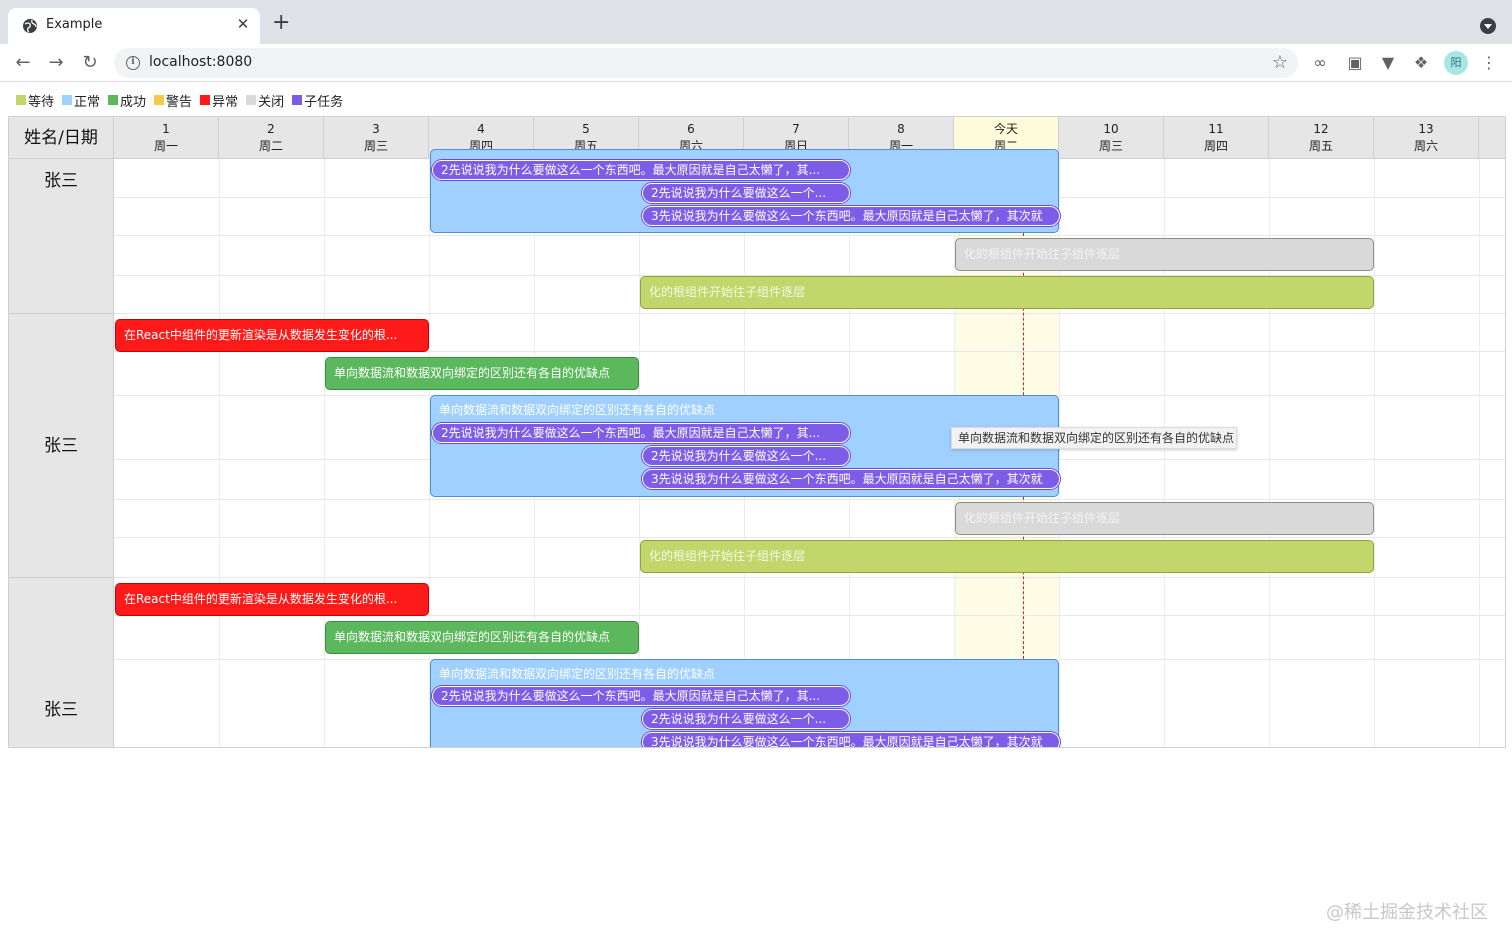 The height and width of the screenshot is (945, 1512). Describe the element at coordinates (1456, 63) in the screenshot. I see `profile-avatar: 阳` at that location.